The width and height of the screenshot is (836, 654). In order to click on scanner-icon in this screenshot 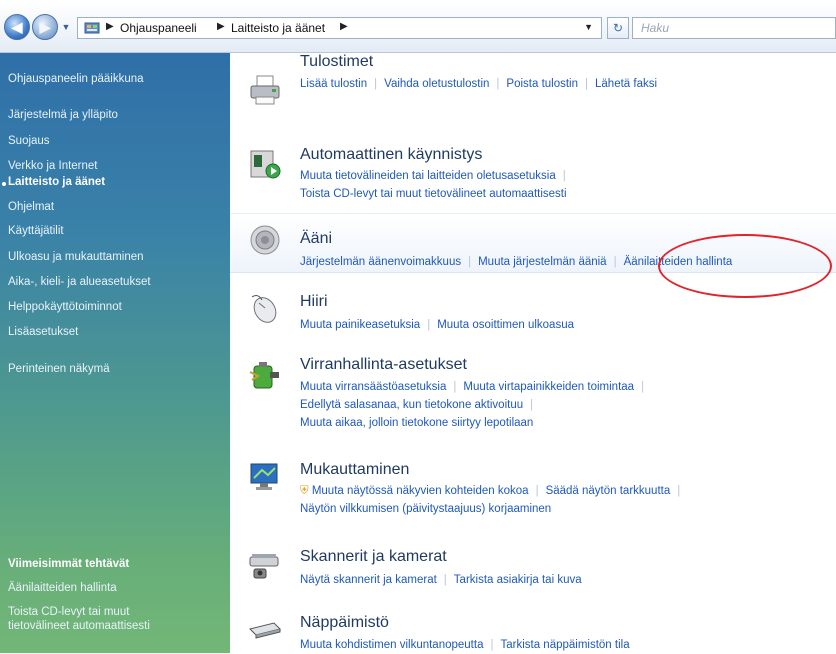, I will do `click(264, 566)`.